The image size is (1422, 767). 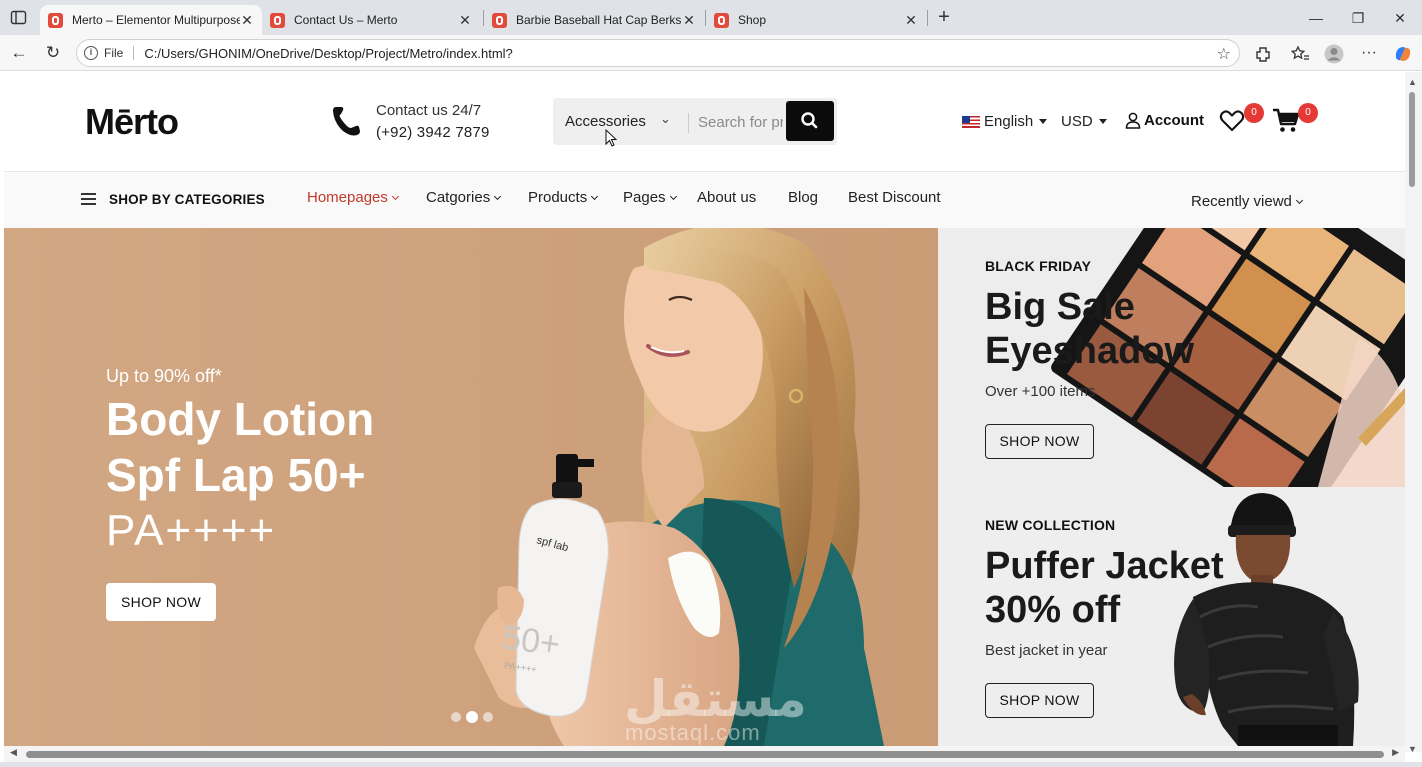 I want to click on vertical-scrollbar: ▲ ▼, so click(x=1413, y=413).